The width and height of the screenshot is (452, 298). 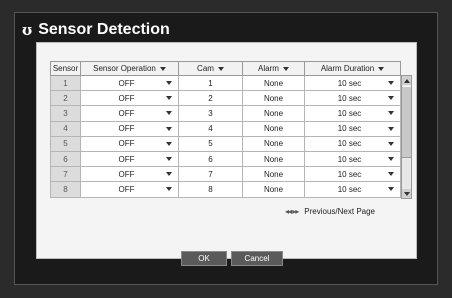 I want to click on table-scrollbar, so click(x=406, y=137).